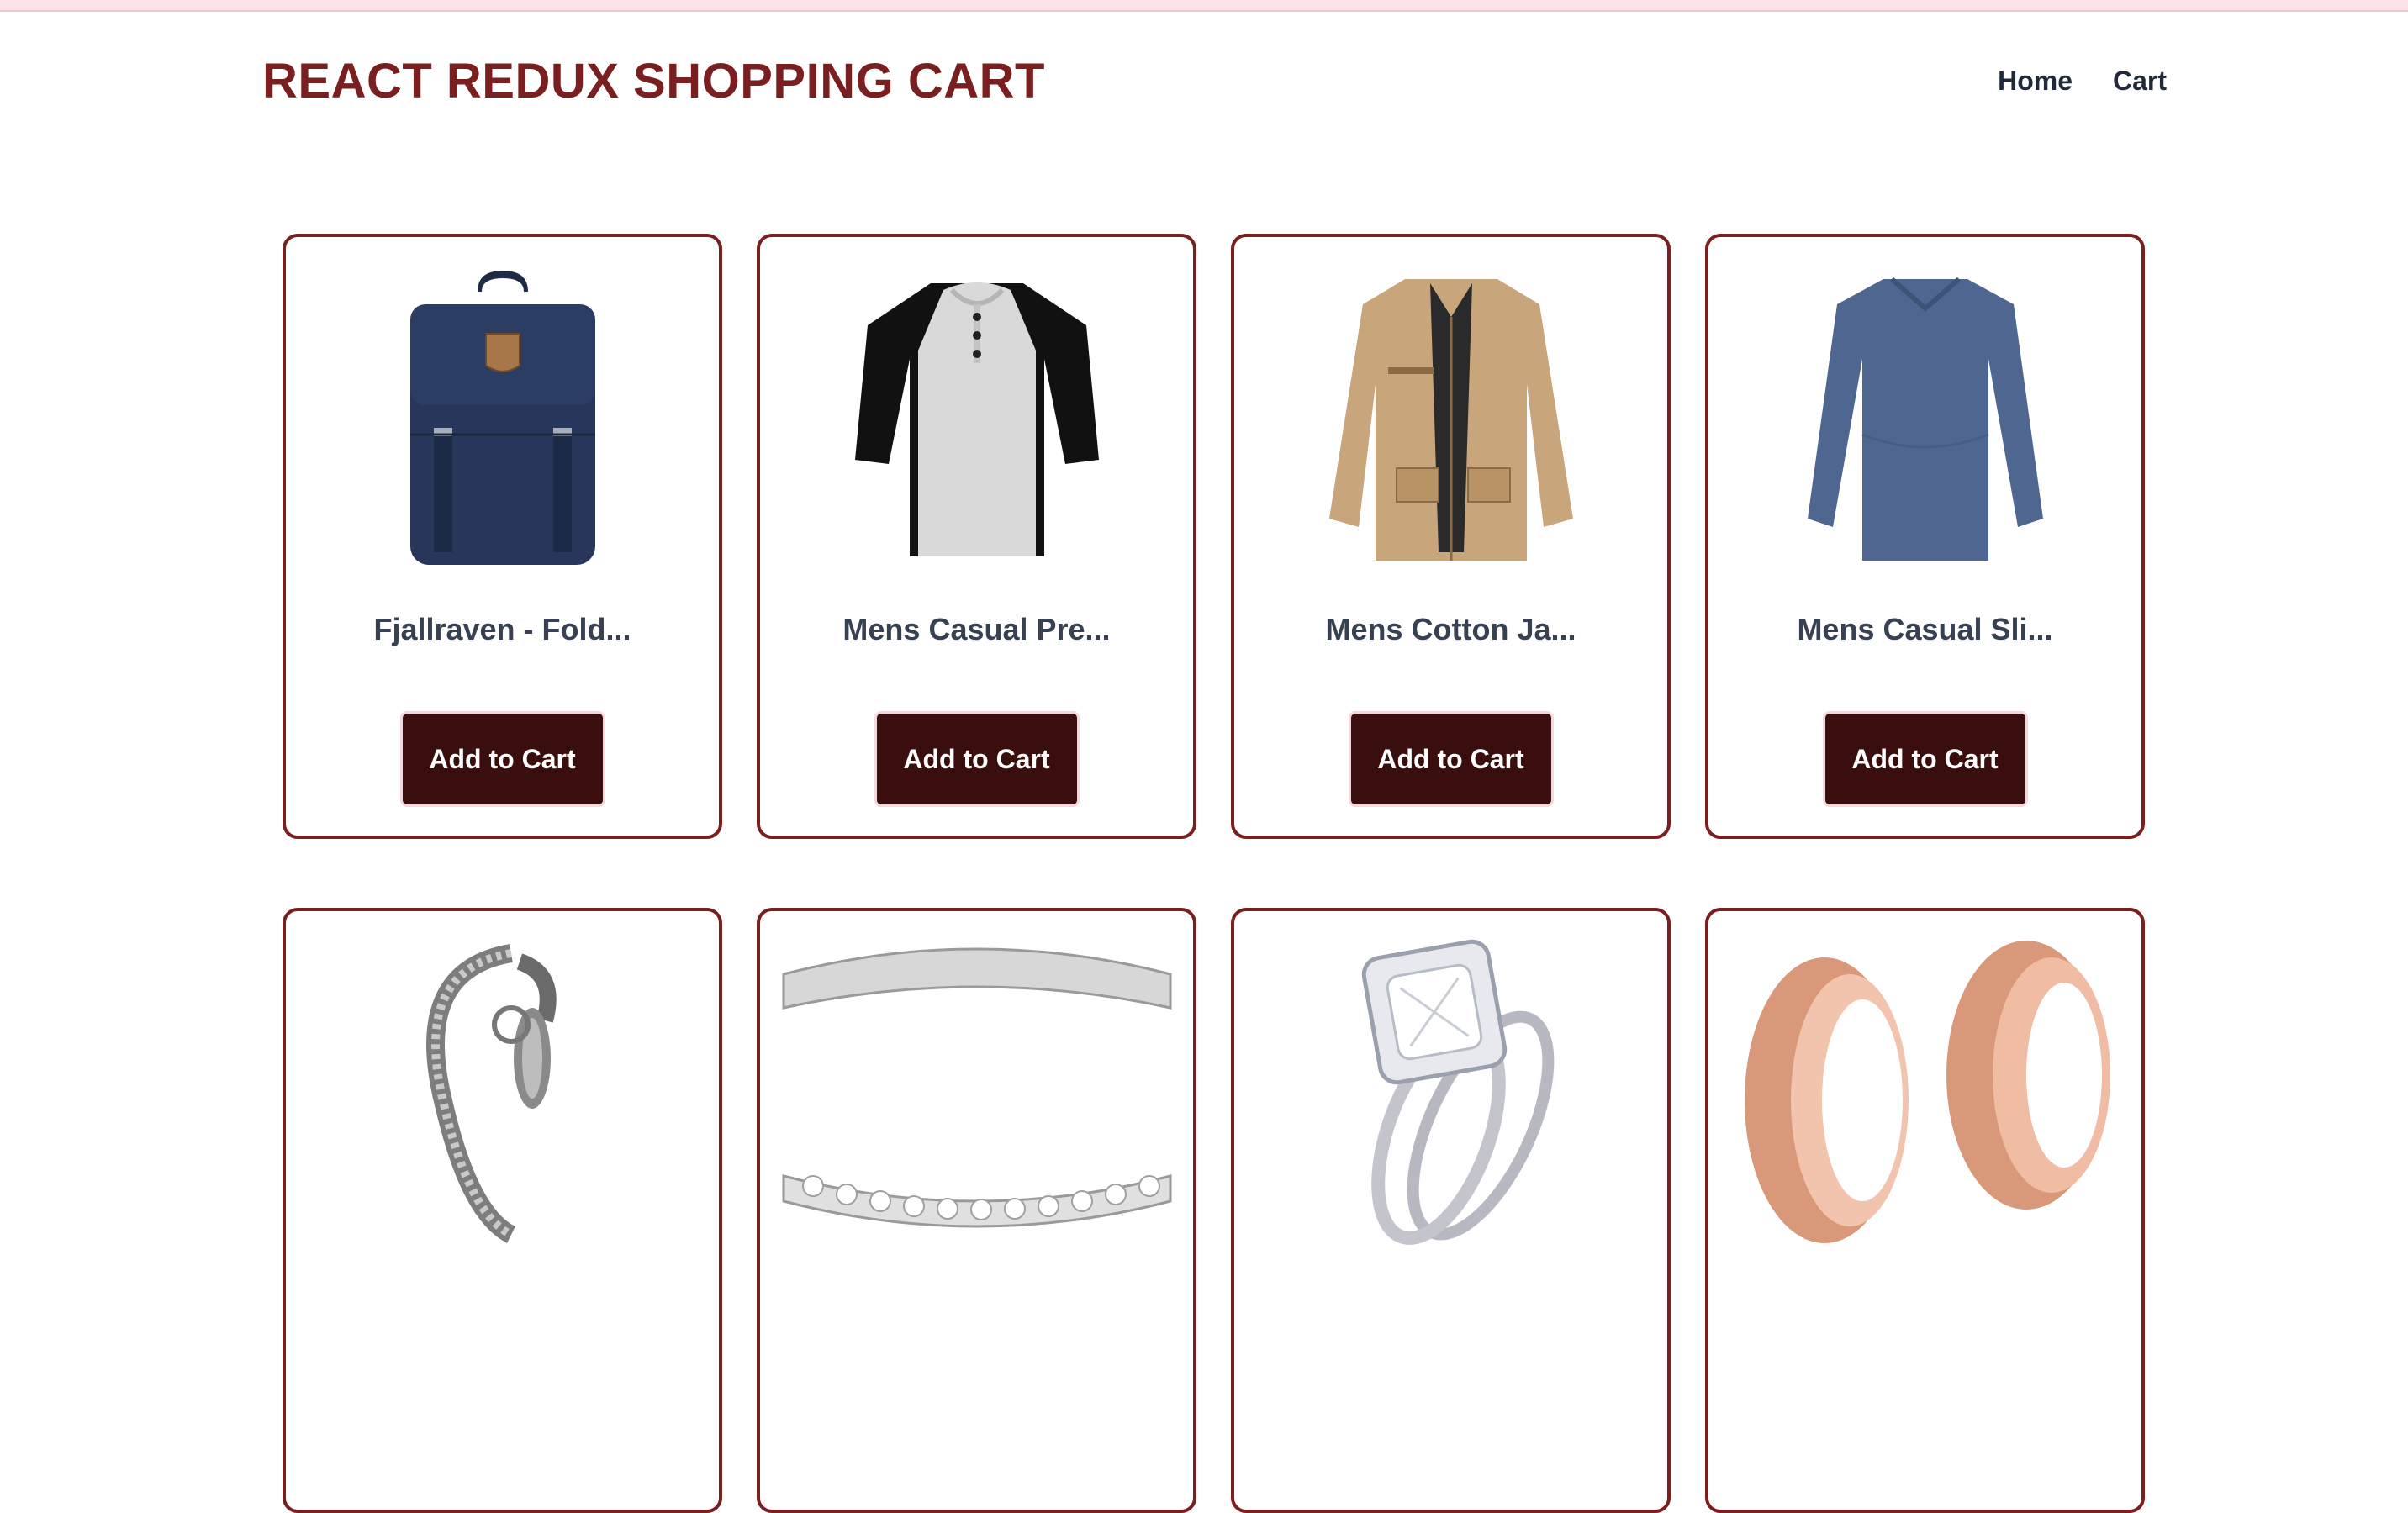  I want to click on product-image-eternity-ring, so click(977, 1091).